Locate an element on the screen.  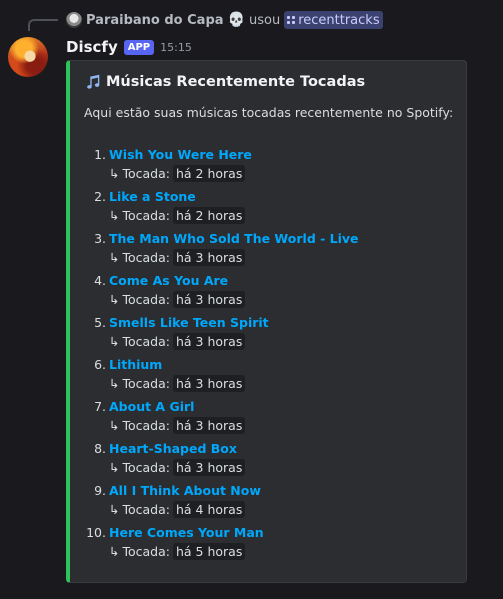
track-number: 3. is located at coordinates (100, 238).